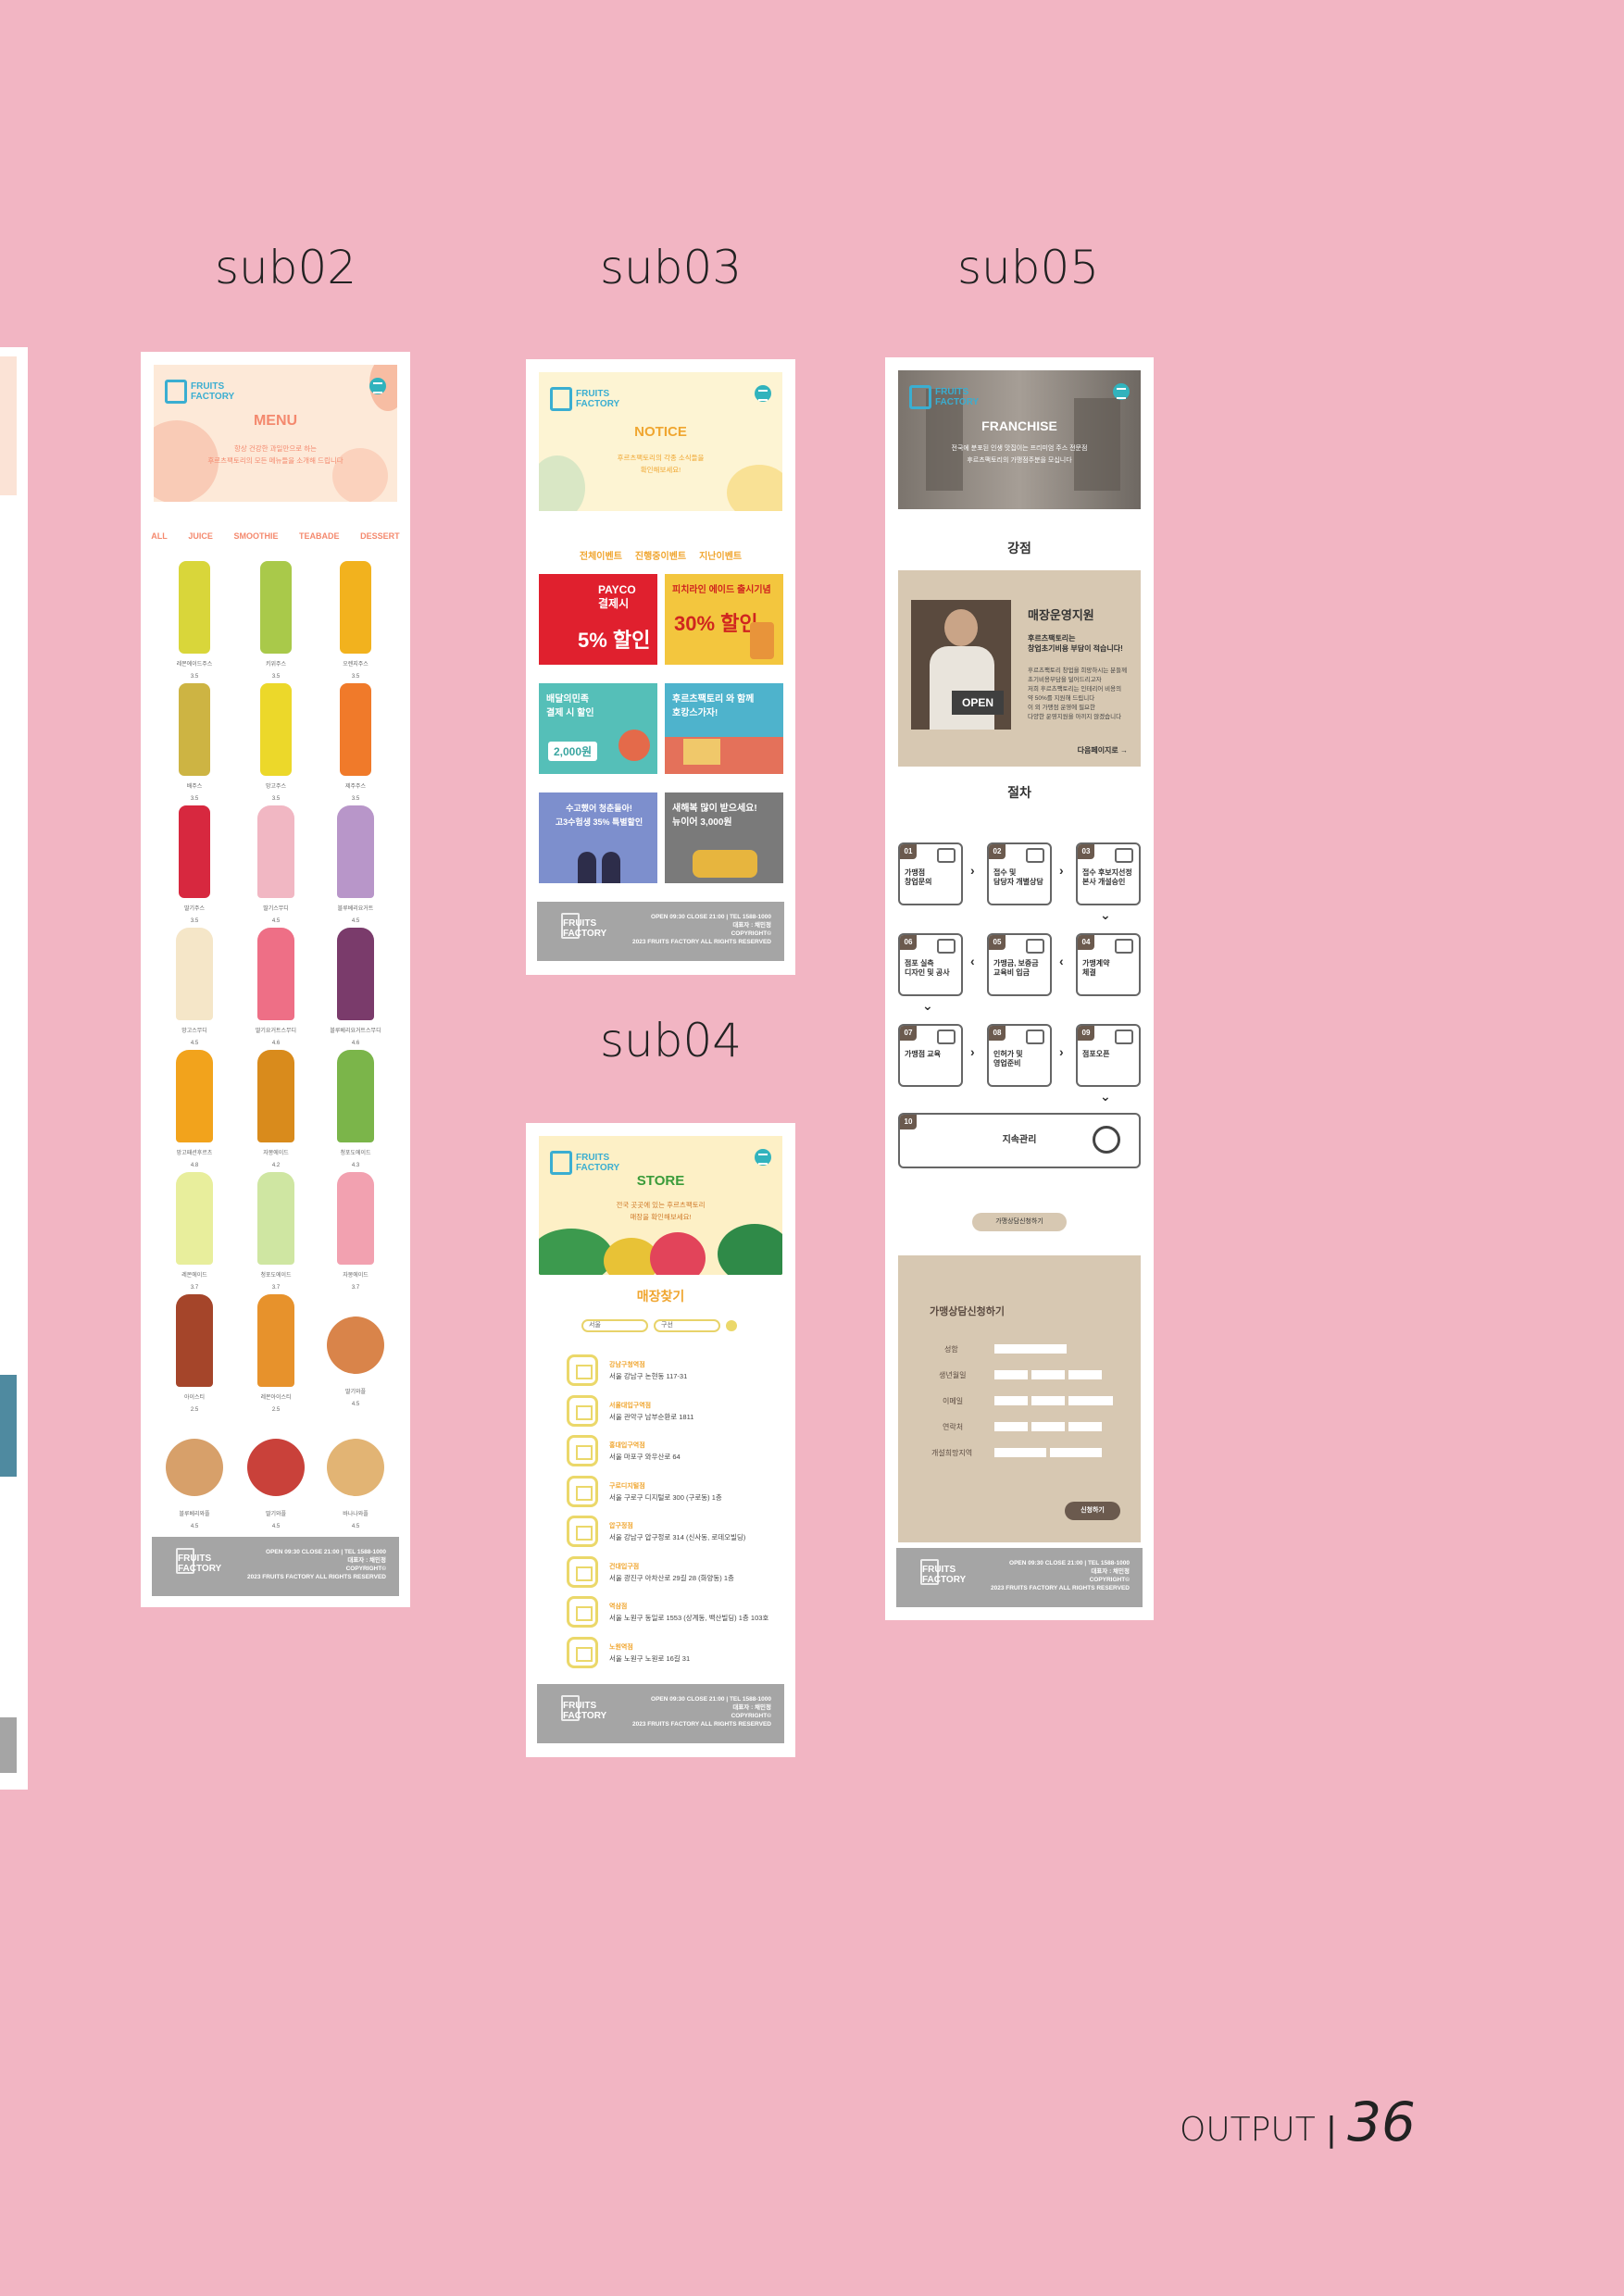  I want to click on store-list-item: 구로디지털점 서울 구로구 디지털로 300 (구로동) 1층, so click(674, 1491).